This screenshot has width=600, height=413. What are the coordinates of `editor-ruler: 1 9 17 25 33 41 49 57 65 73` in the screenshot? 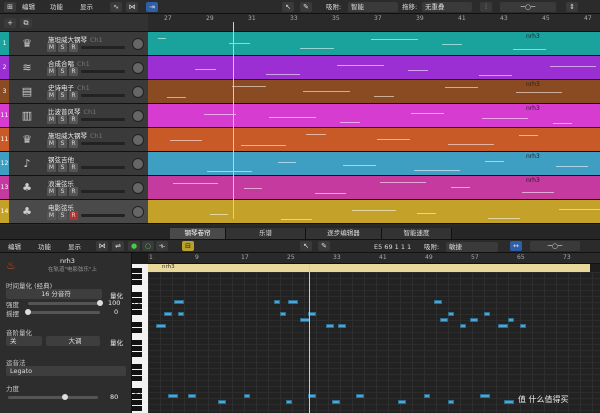 It's located at (374, 258).